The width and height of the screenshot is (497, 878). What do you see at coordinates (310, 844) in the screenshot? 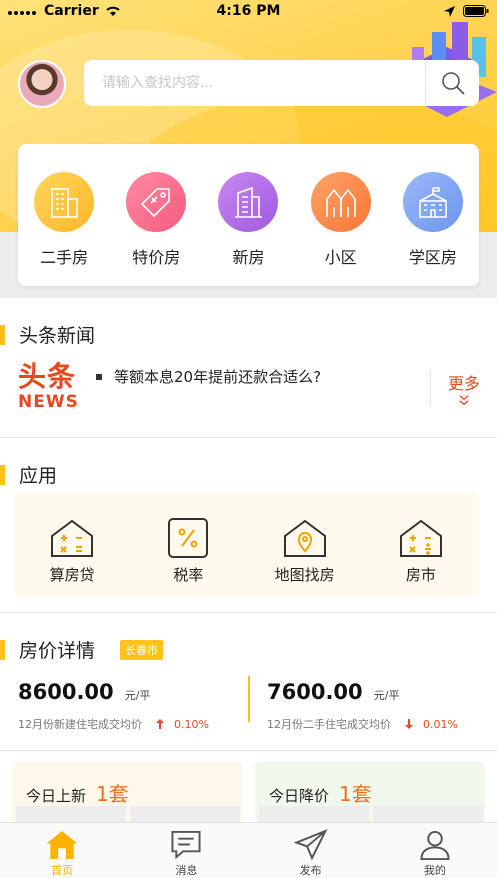
I see `send-icon` at bounding box center [310, 844].